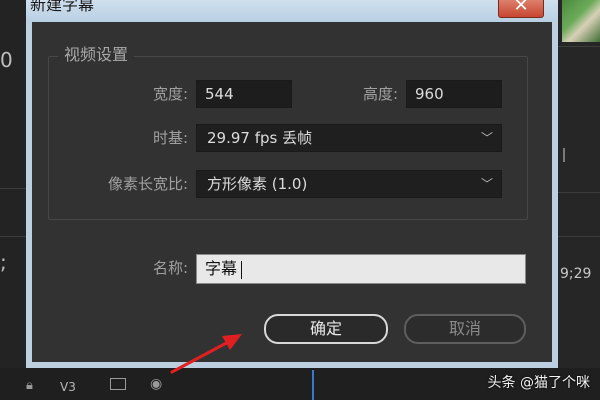 This screenshot has width=600, height=400. Describe the element at coordinates (3, 262) in the screenshot. I see `background-glyph: ;` at that location.